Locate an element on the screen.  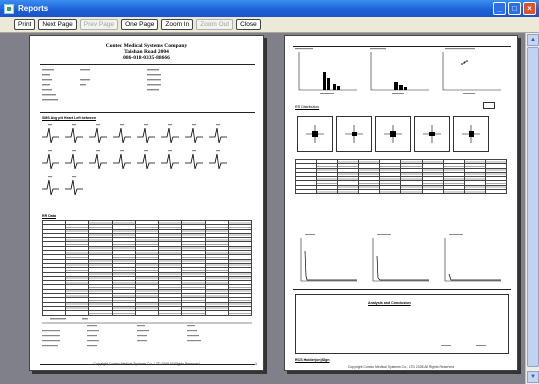
legend-box is located at coordinates (489, 105).